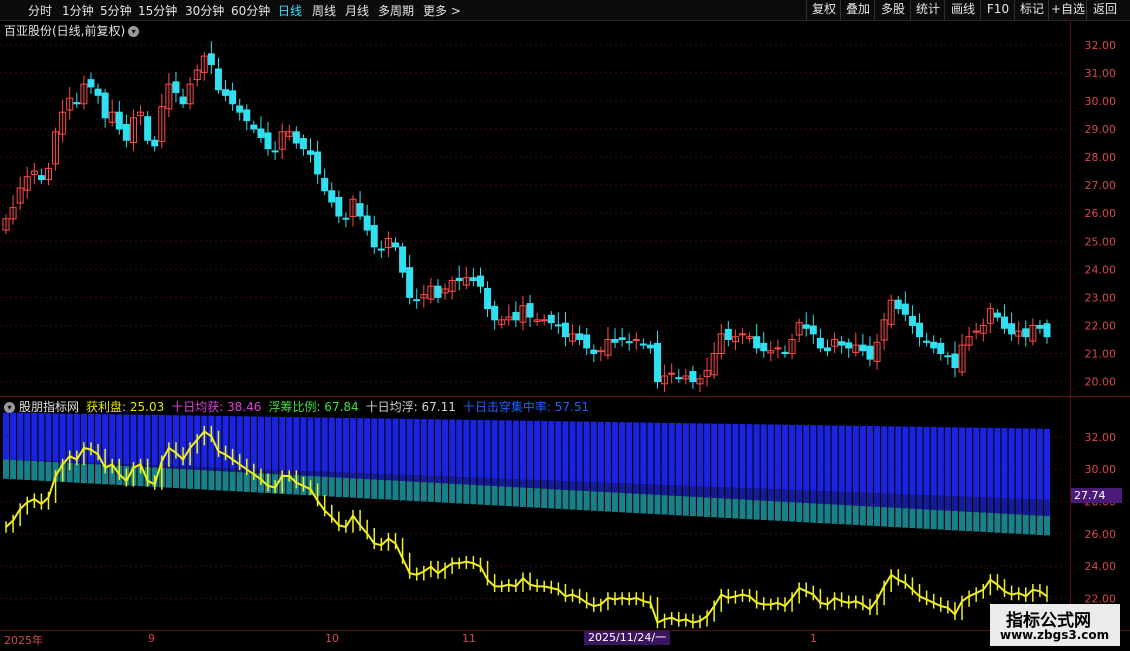 This screenshot has height=651, width=1130. I want to click on period-tab: 60分钟, so click(250, 10).